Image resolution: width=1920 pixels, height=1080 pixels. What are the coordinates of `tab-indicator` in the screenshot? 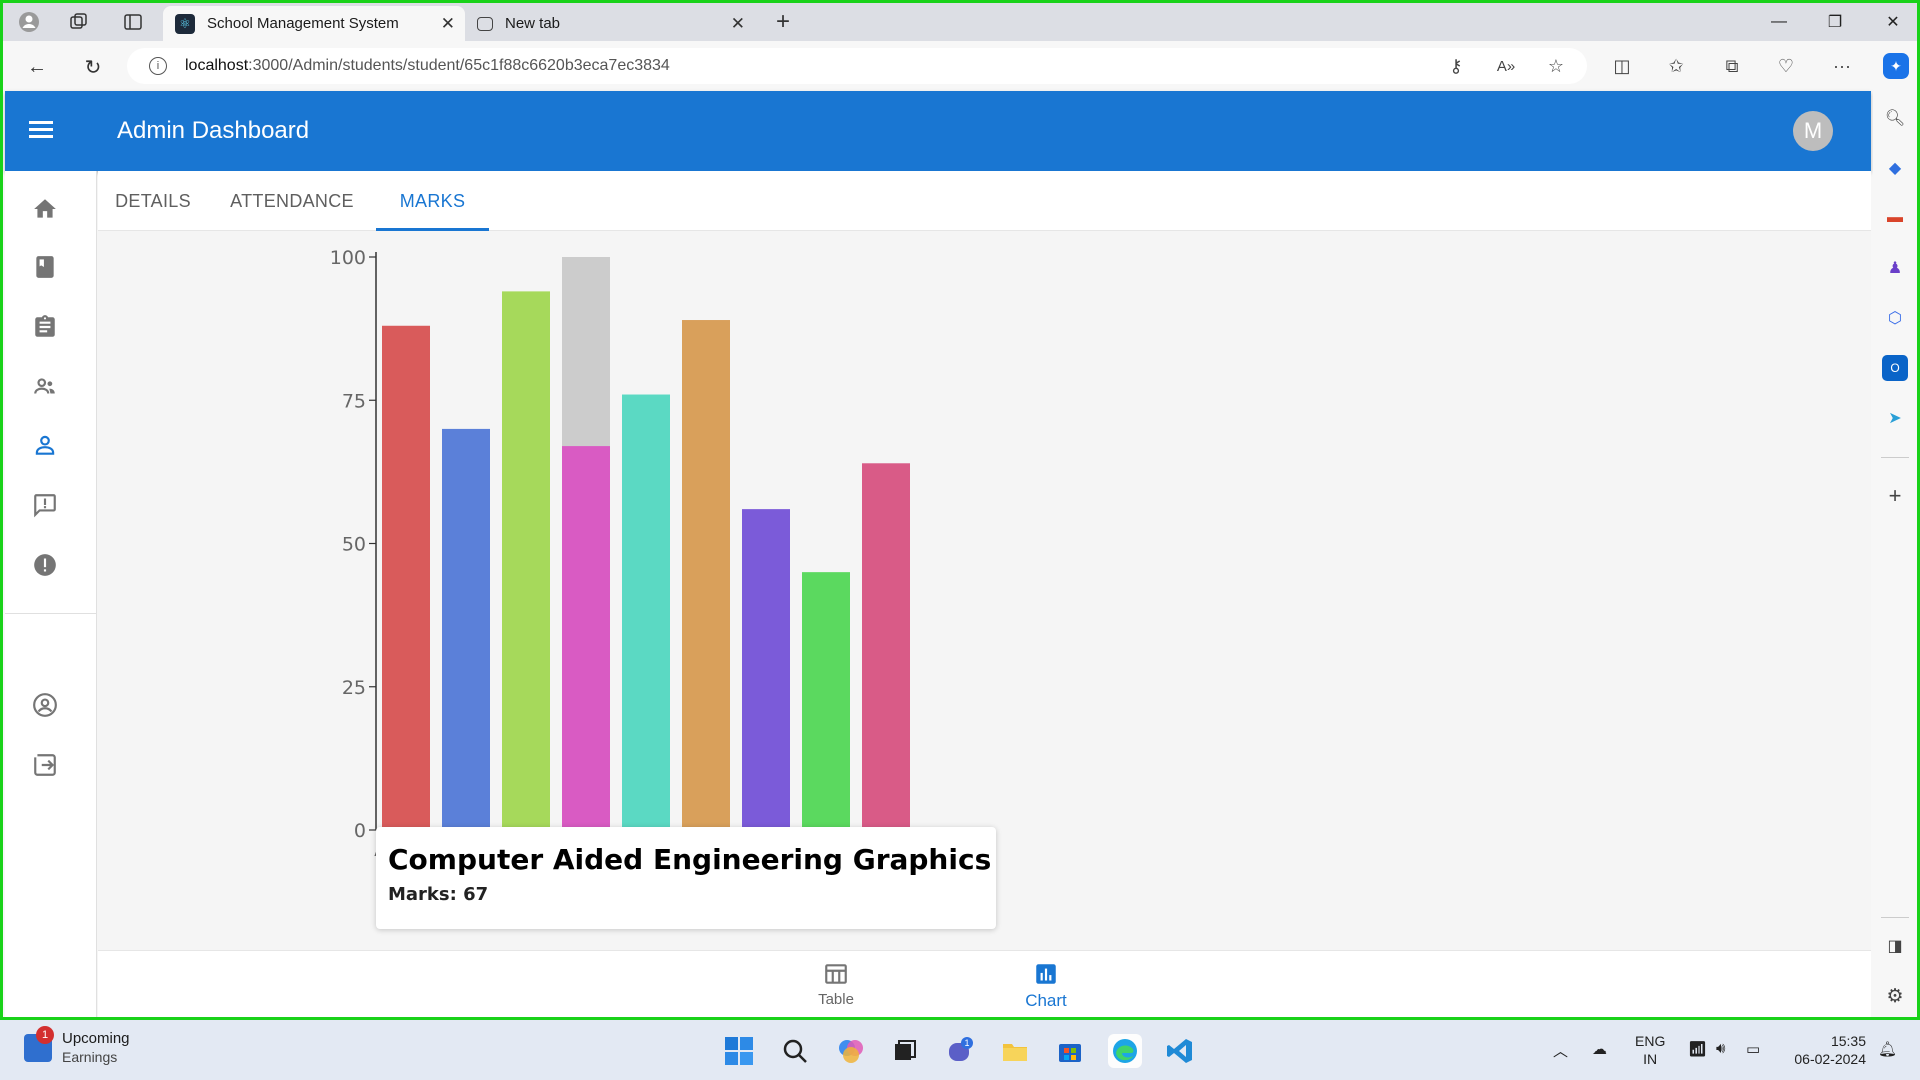 It's located at (432, 229).